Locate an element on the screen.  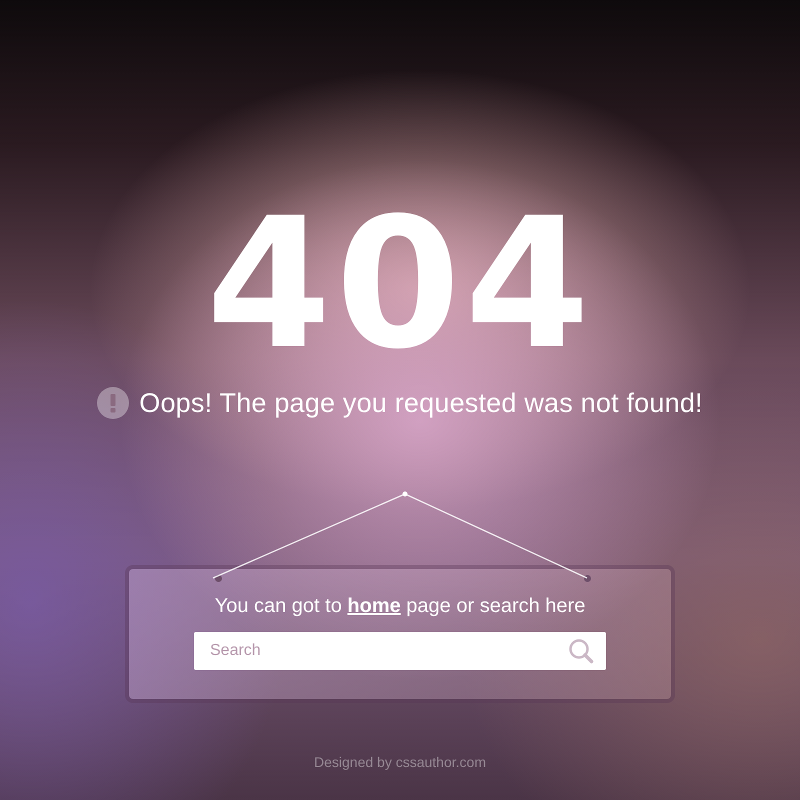
search-icon is located at coordinates (581, 651).